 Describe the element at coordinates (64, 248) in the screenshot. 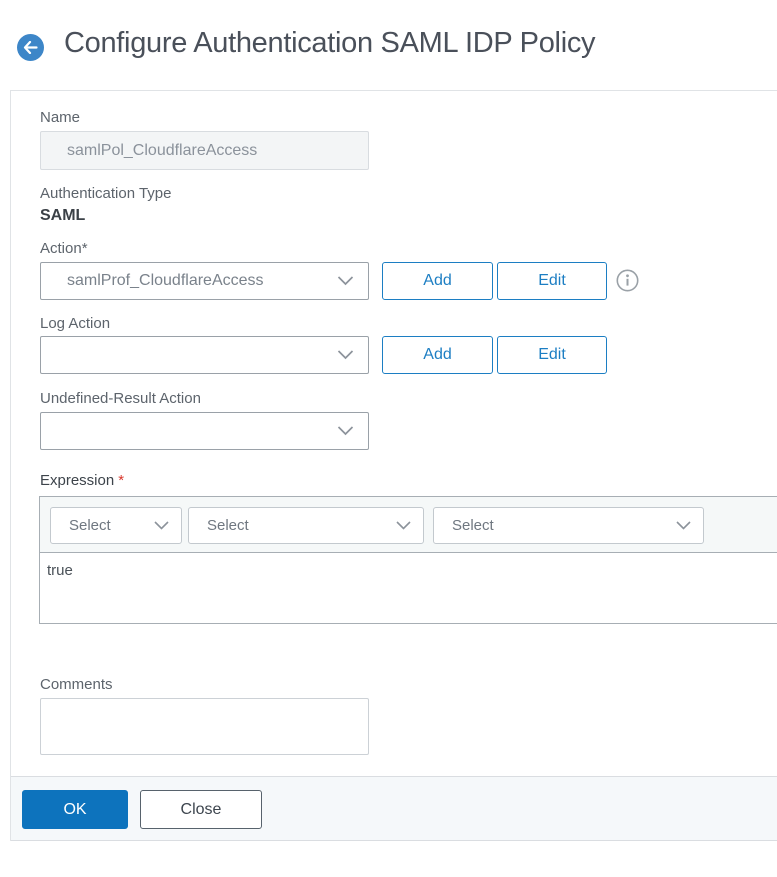

I see `action-label: Action*` at that location.